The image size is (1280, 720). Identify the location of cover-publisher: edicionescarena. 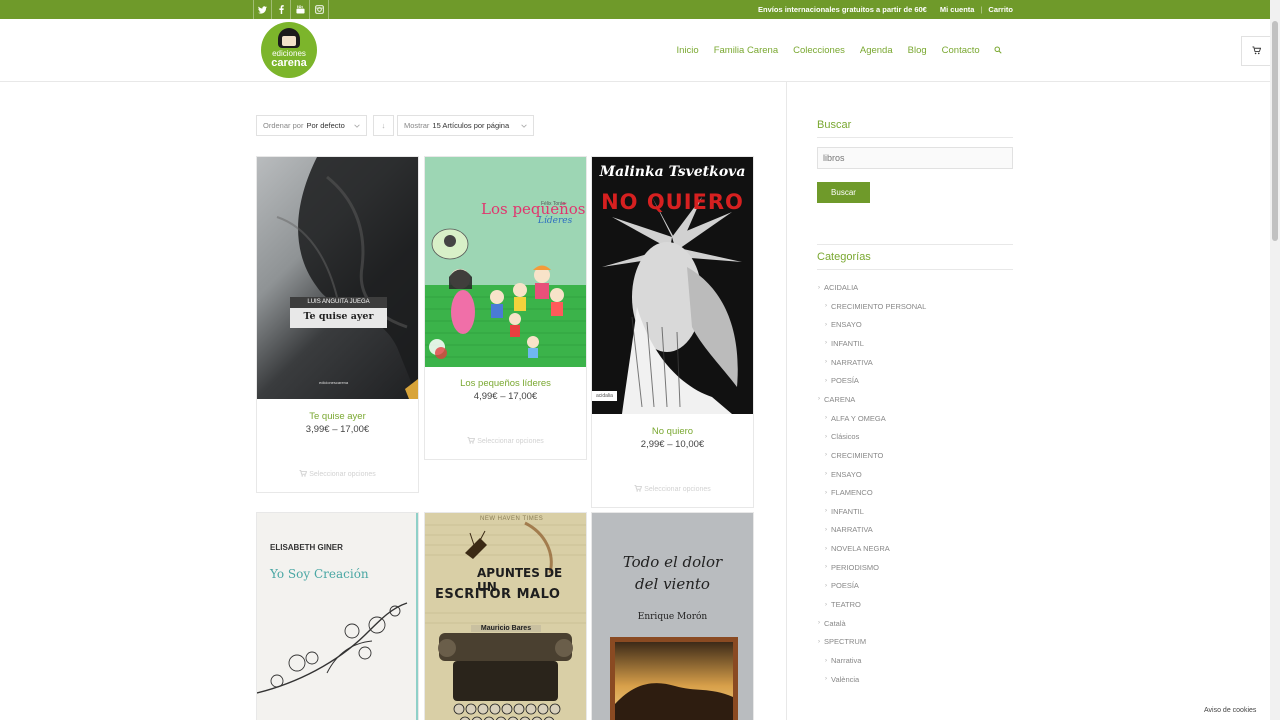
(334, 382).